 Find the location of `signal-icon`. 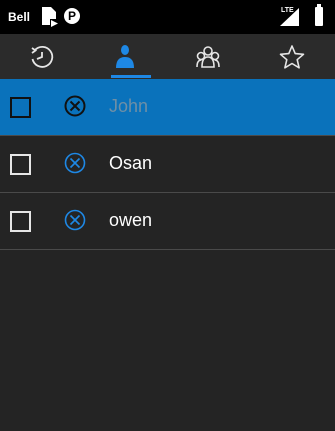

signal-icon is located at coordinates (290, 19).